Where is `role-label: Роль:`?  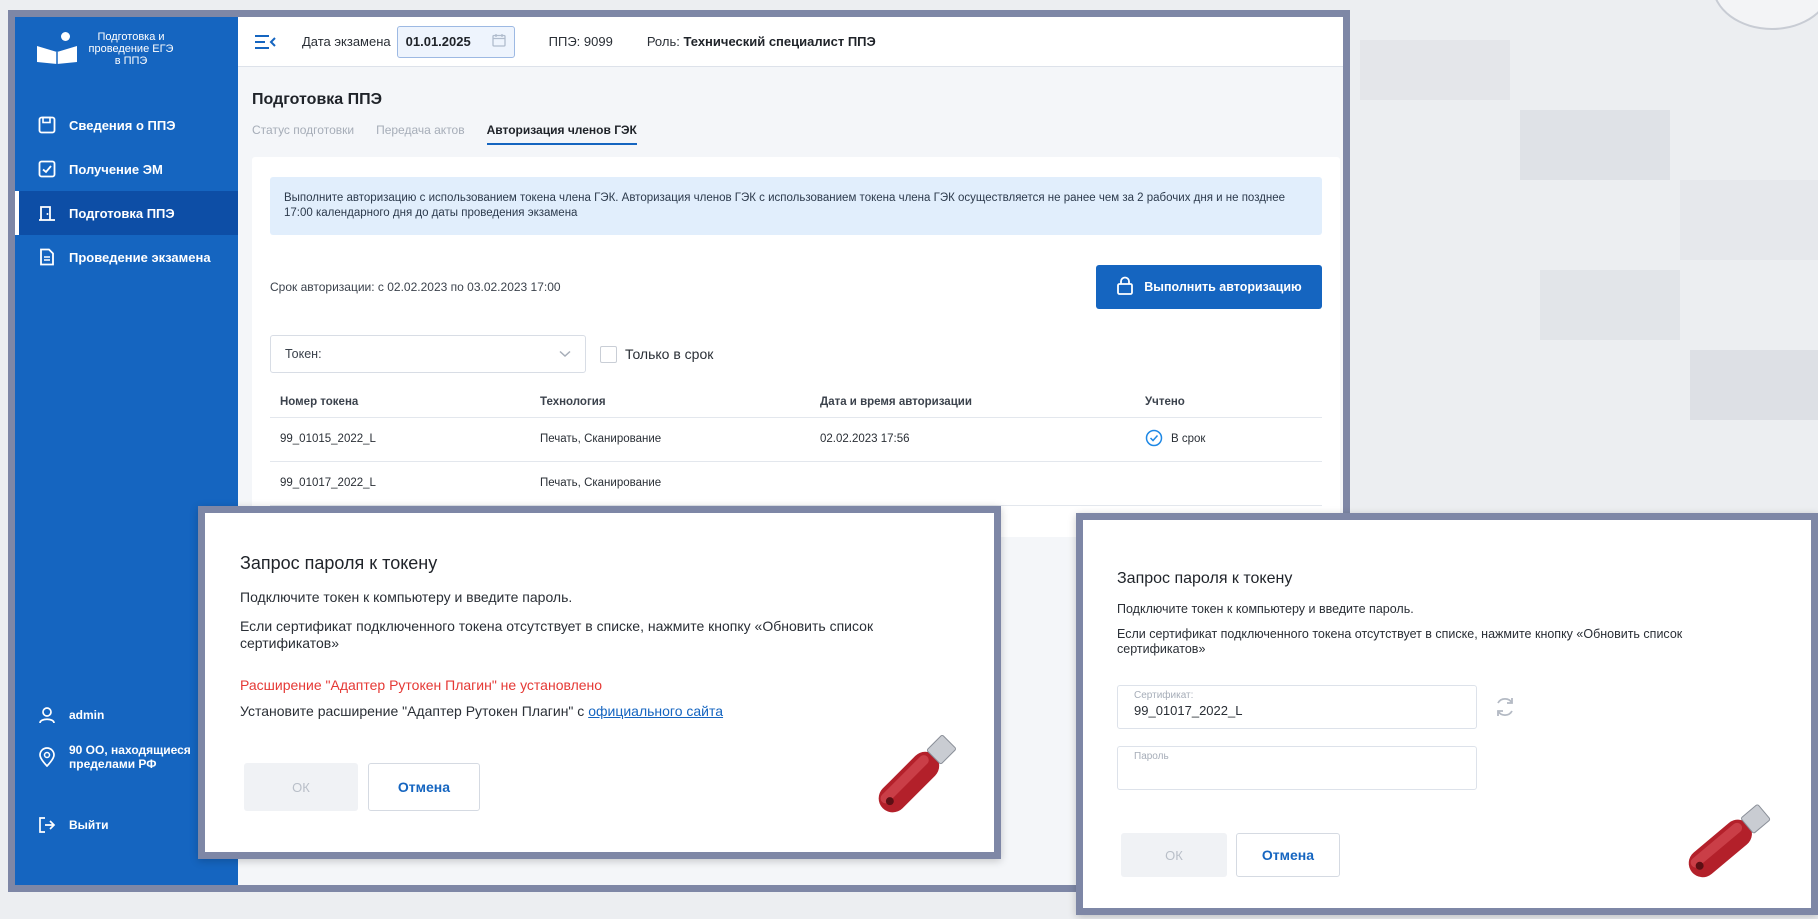 role-label: Роль: is located at coordinates (663, 41).